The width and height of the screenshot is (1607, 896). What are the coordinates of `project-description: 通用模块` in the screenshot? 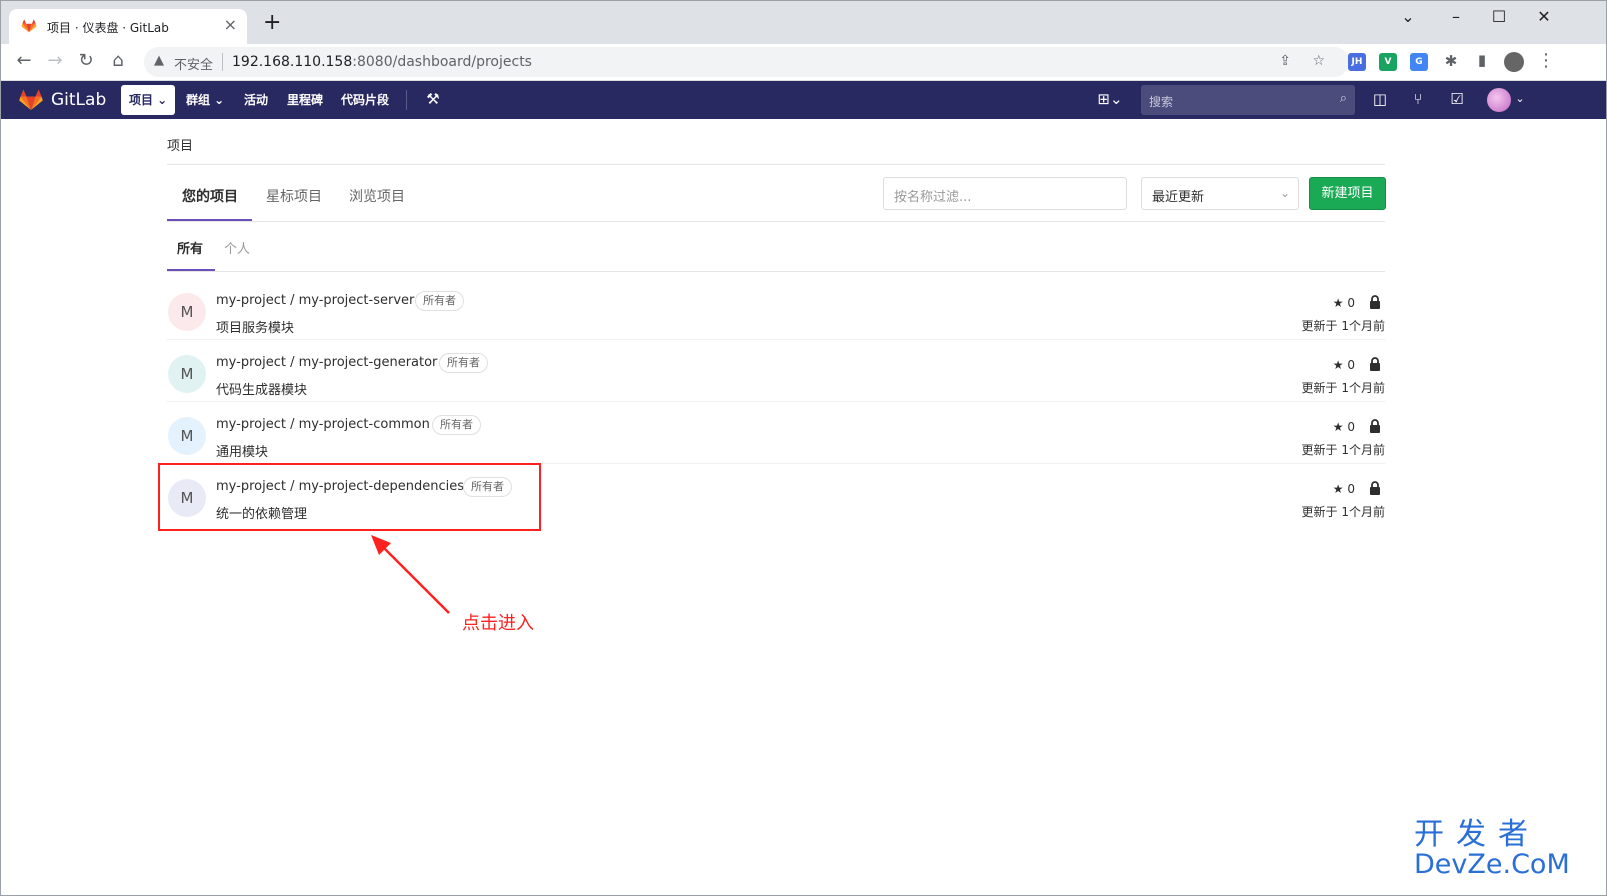 It's located at (242, 452).